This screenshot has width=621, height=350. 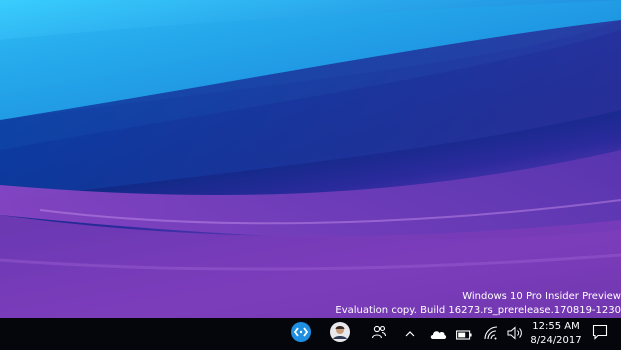 What do you see at coordinates (556, 326) in the screenshot?
I see `clock-time: 12:55 AM` at bounding box center [556, 326].